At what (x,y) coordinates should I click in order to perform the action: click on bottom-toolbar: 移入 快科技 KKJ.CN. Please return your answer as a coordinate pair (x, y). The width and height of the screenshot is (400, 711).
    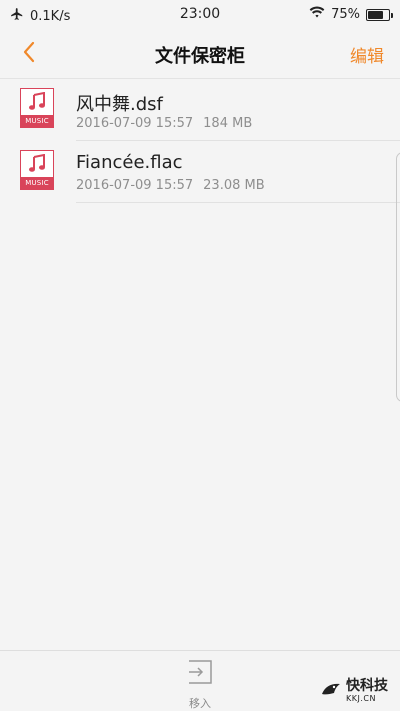
    Looking at the image, I should click on (200, 680).